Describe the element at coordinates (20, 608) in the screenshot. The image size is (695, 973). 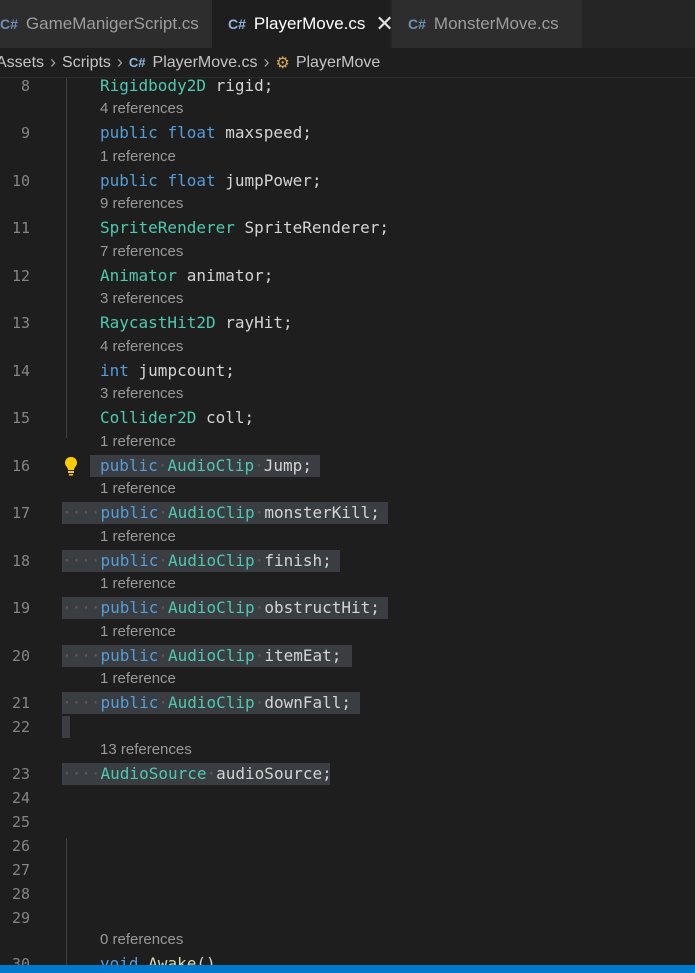
I see `line-number: 19` at that location.